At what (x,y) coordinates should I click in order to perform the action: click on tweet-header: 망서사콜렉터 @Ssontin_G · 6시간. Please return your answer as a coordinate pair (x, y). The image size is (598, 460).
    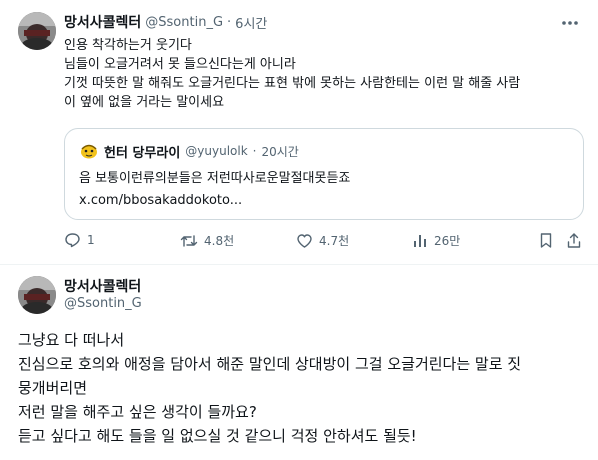
    Looking at the image, I should click on (165, 22).